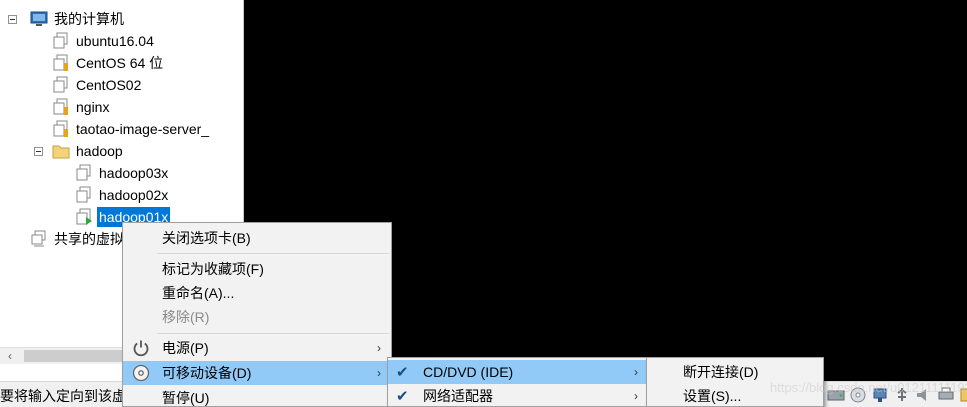 The image size is (967, 407). I want to click on vm-powered-on-icon, so click(84, 217).